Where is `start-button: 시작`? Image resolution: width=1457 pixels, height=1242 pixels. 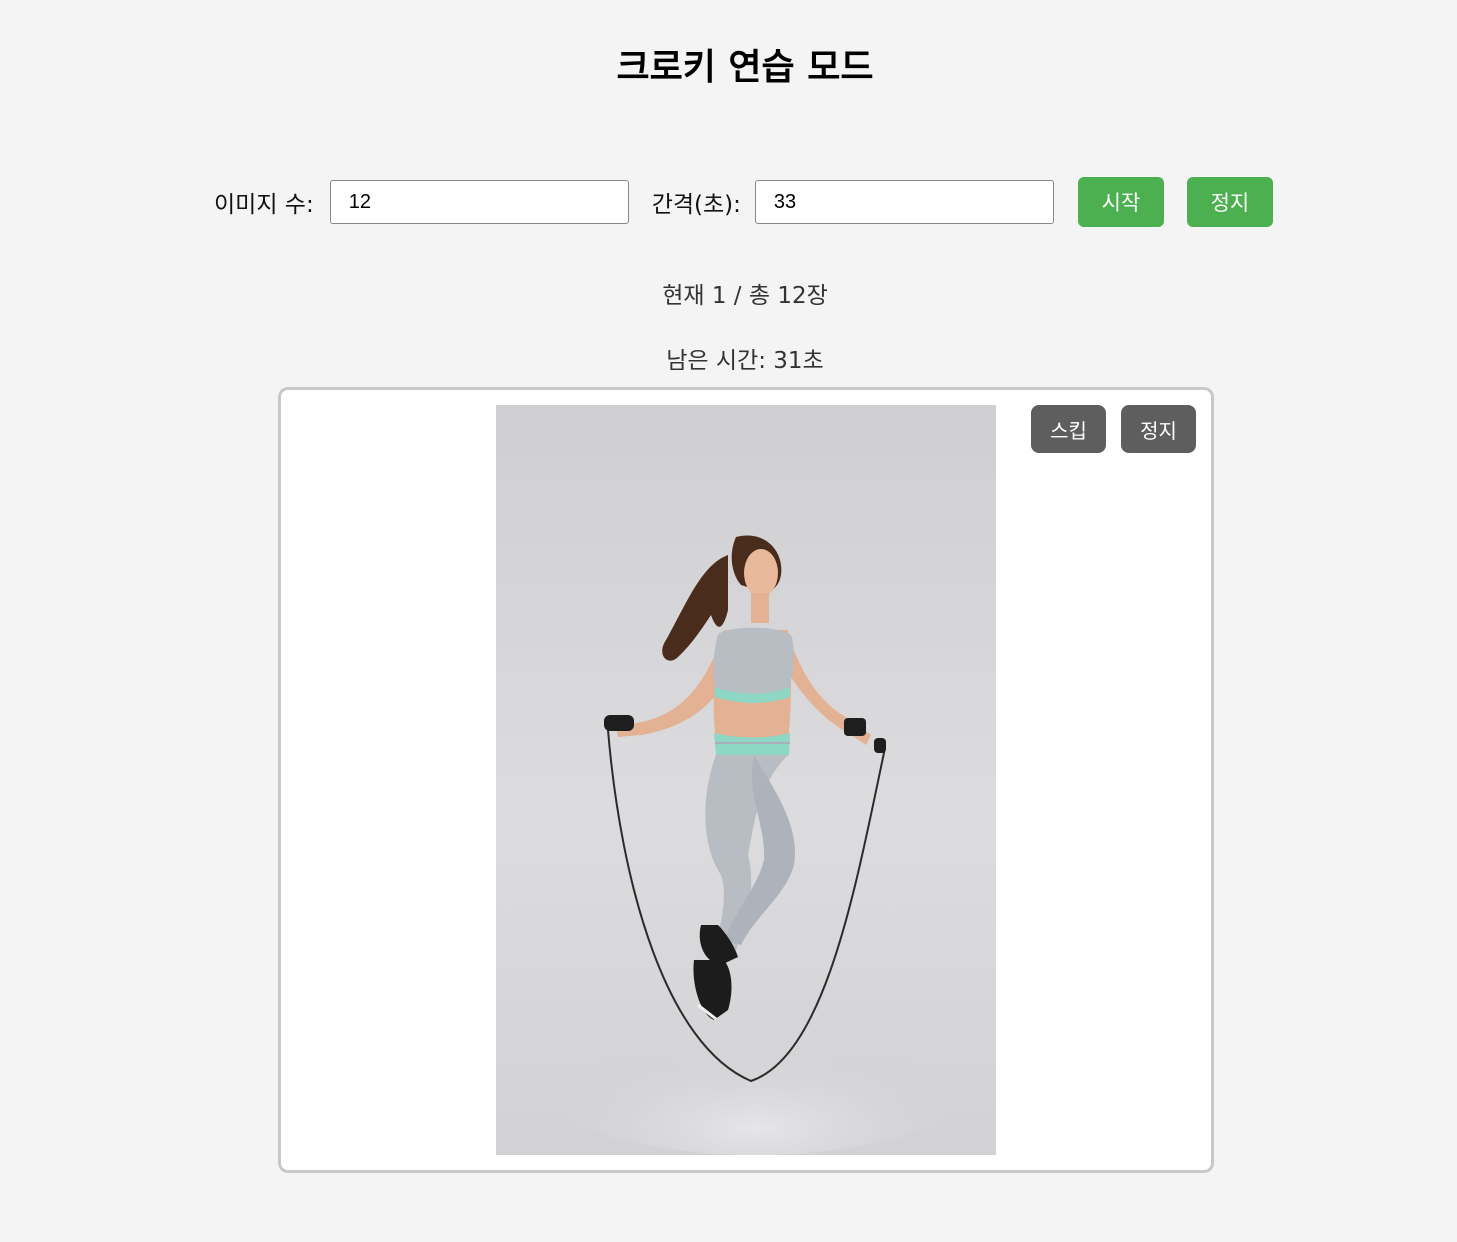 start-button: 시작 is located at coordinates (1120, 202).